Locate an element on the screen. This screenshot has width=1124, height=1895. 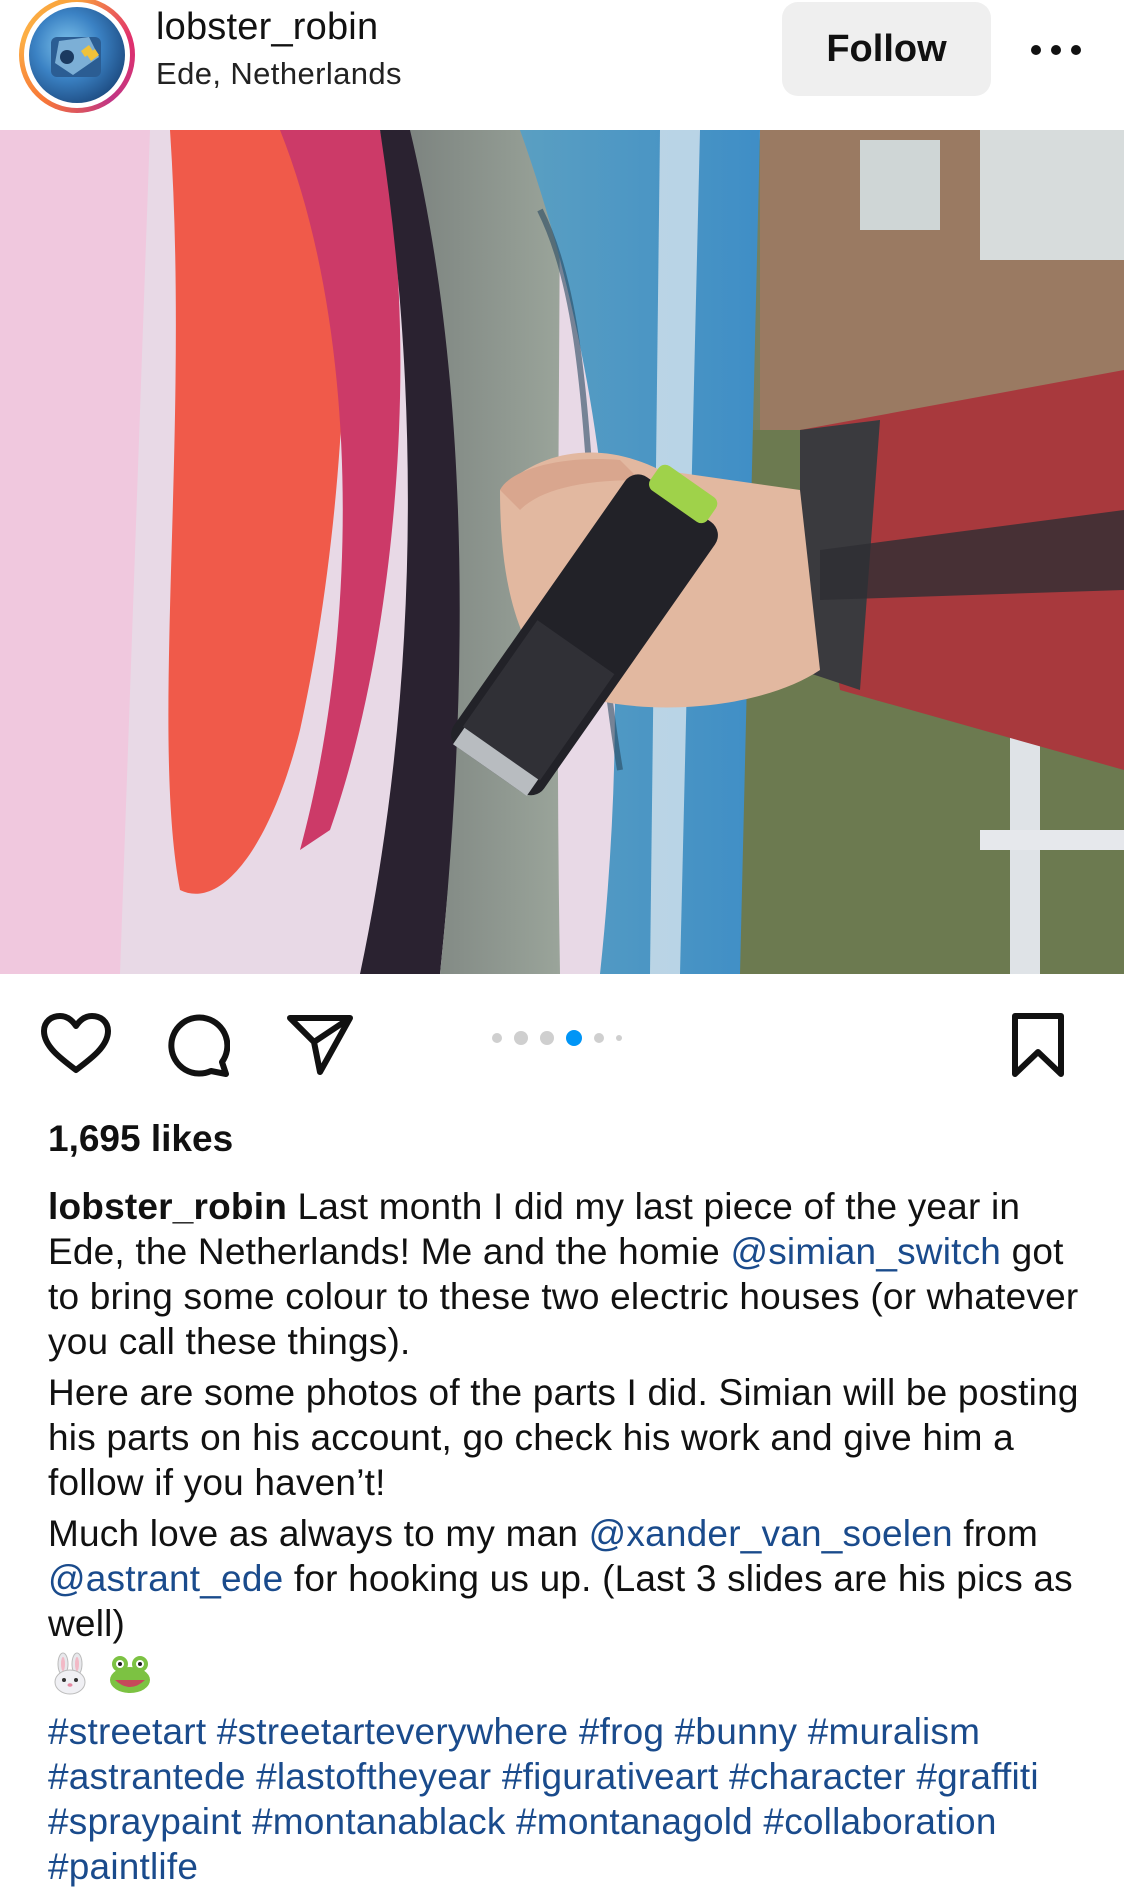
carousel-indicator is located at coordinates (557, 1038).